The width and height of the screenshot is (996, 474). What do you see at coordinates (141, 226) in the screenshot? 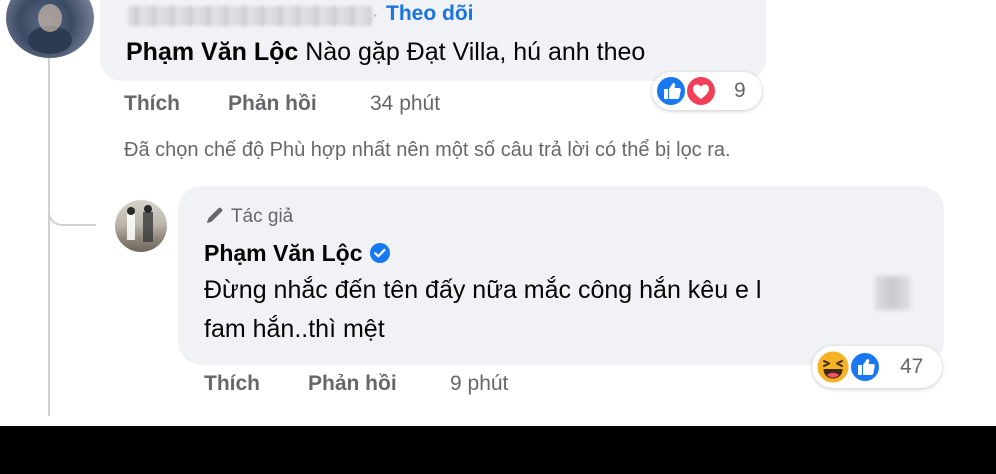
I see `reply-avatar` at bounding box center [141, 226].